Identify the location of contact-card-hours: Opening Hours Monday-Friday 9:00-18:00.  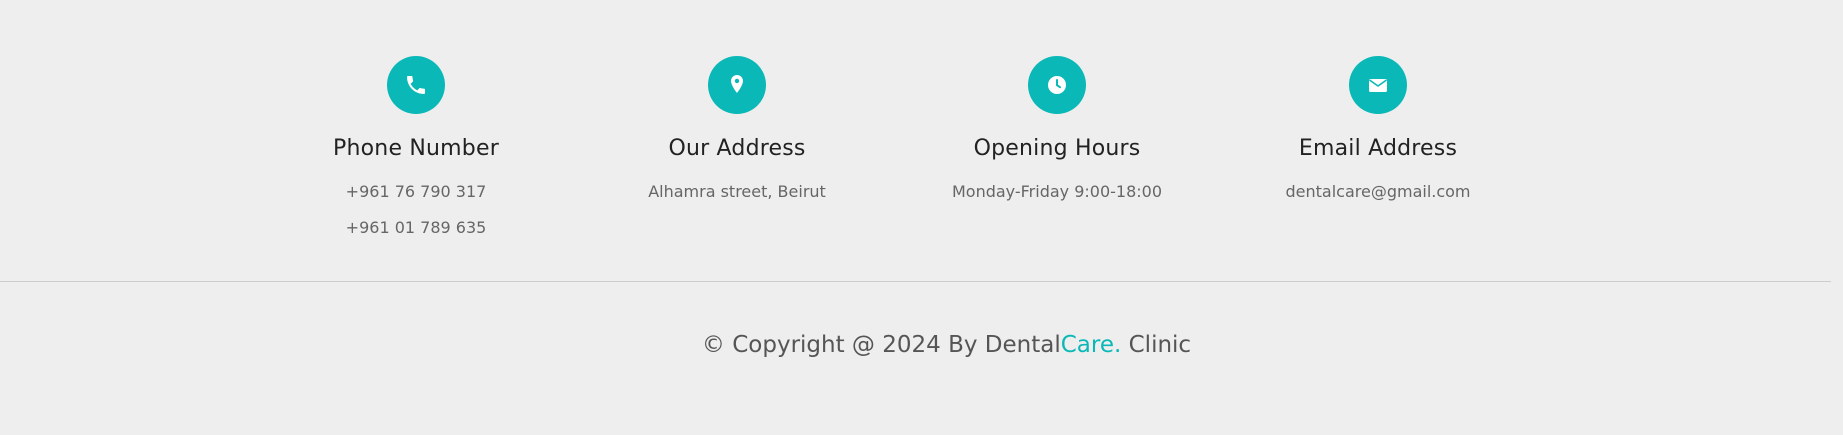
(1057, 129).